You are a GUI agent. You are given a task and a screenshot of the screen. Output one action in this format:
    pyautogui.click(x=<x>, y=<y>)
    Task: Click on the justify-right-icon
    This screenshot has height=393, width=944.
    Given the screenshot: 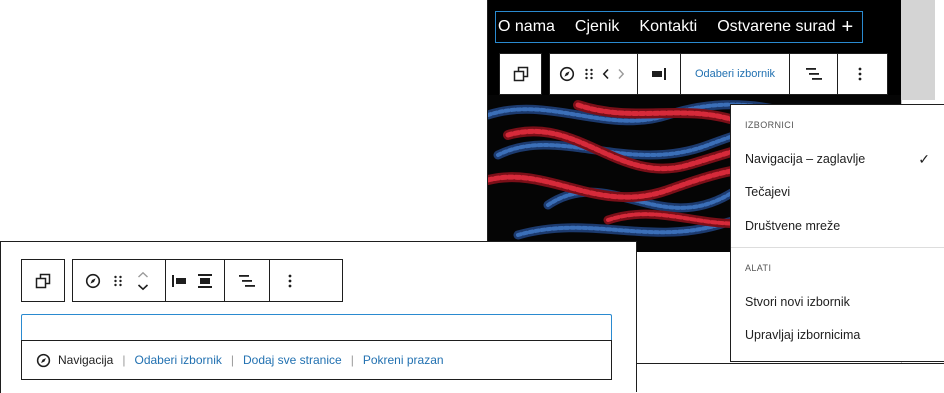 What is the action you would take?
    pyautogui.click(x=659, y=74)
    